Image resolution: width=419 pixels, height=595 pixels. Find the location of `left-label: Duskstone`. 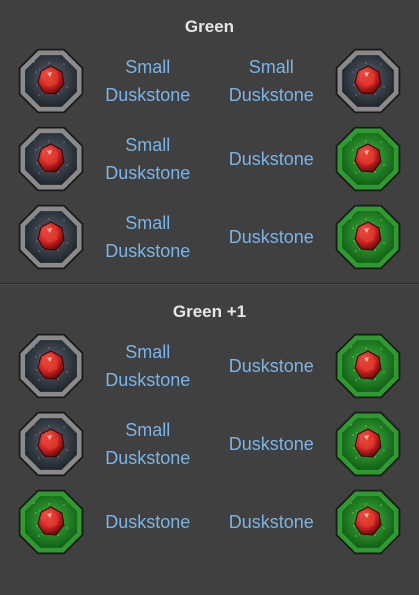

left-label: Duskstone is located at coordinates (148, 522).